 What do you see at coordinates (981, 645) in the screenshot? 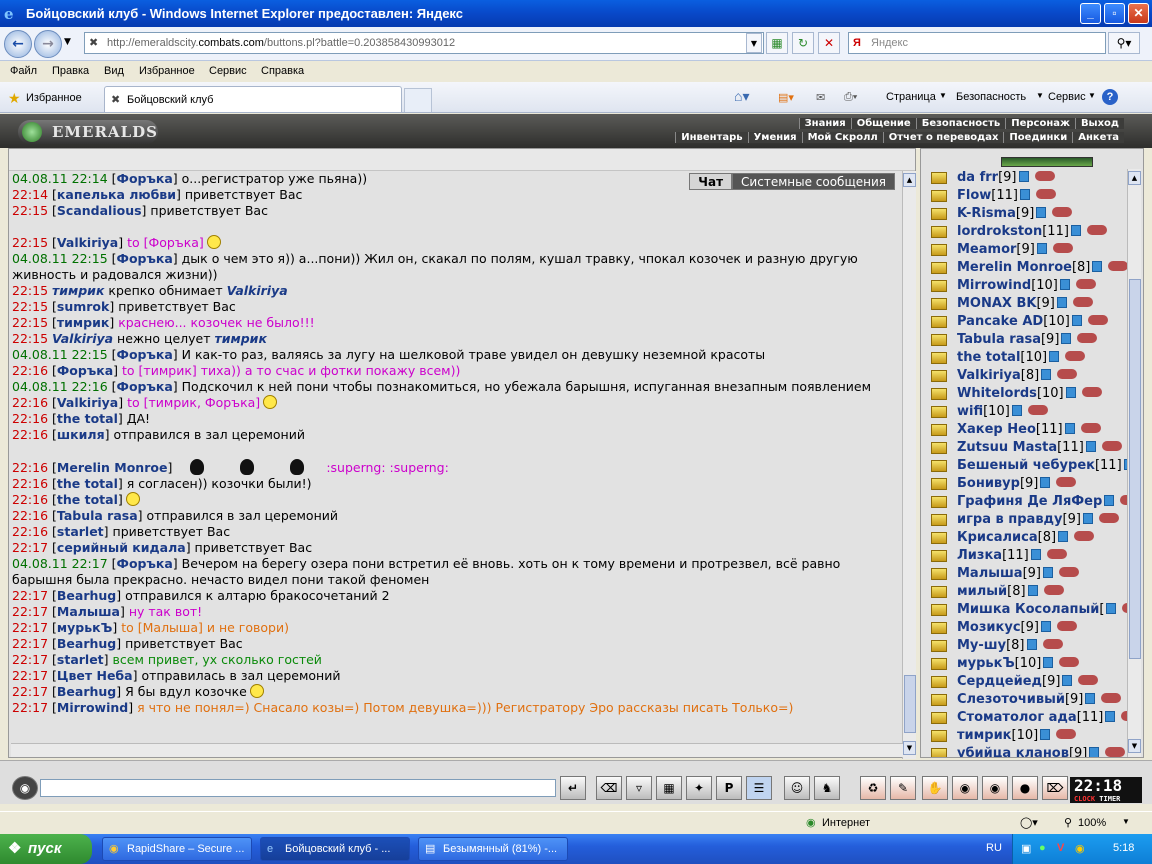
I see `user-nick: Му-шу` at bounding box center [981, 645].